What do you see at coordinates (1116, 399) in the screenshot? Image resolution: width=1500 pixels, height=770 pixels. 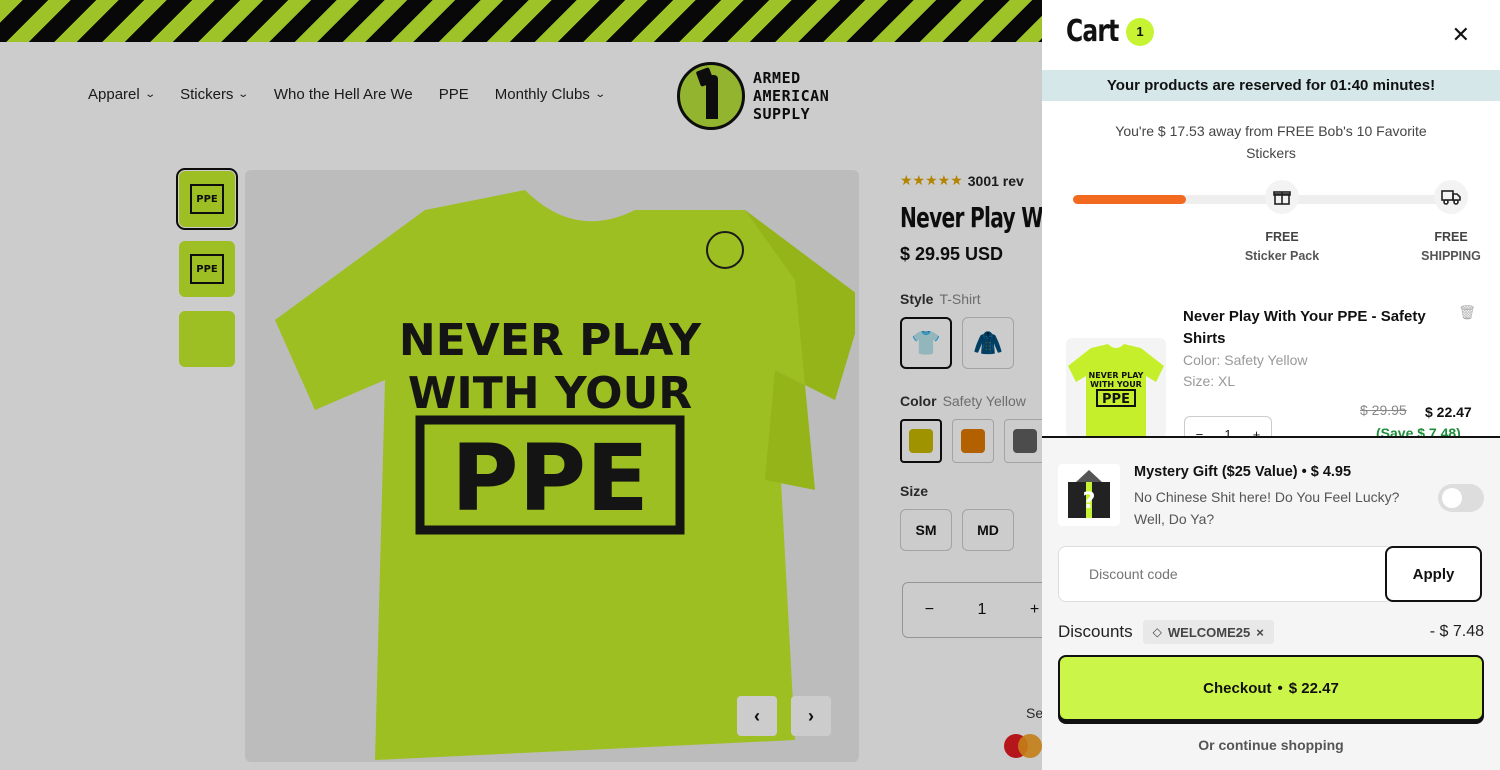 I see `svg-text: PPE` at bounding box center [1116, 399].